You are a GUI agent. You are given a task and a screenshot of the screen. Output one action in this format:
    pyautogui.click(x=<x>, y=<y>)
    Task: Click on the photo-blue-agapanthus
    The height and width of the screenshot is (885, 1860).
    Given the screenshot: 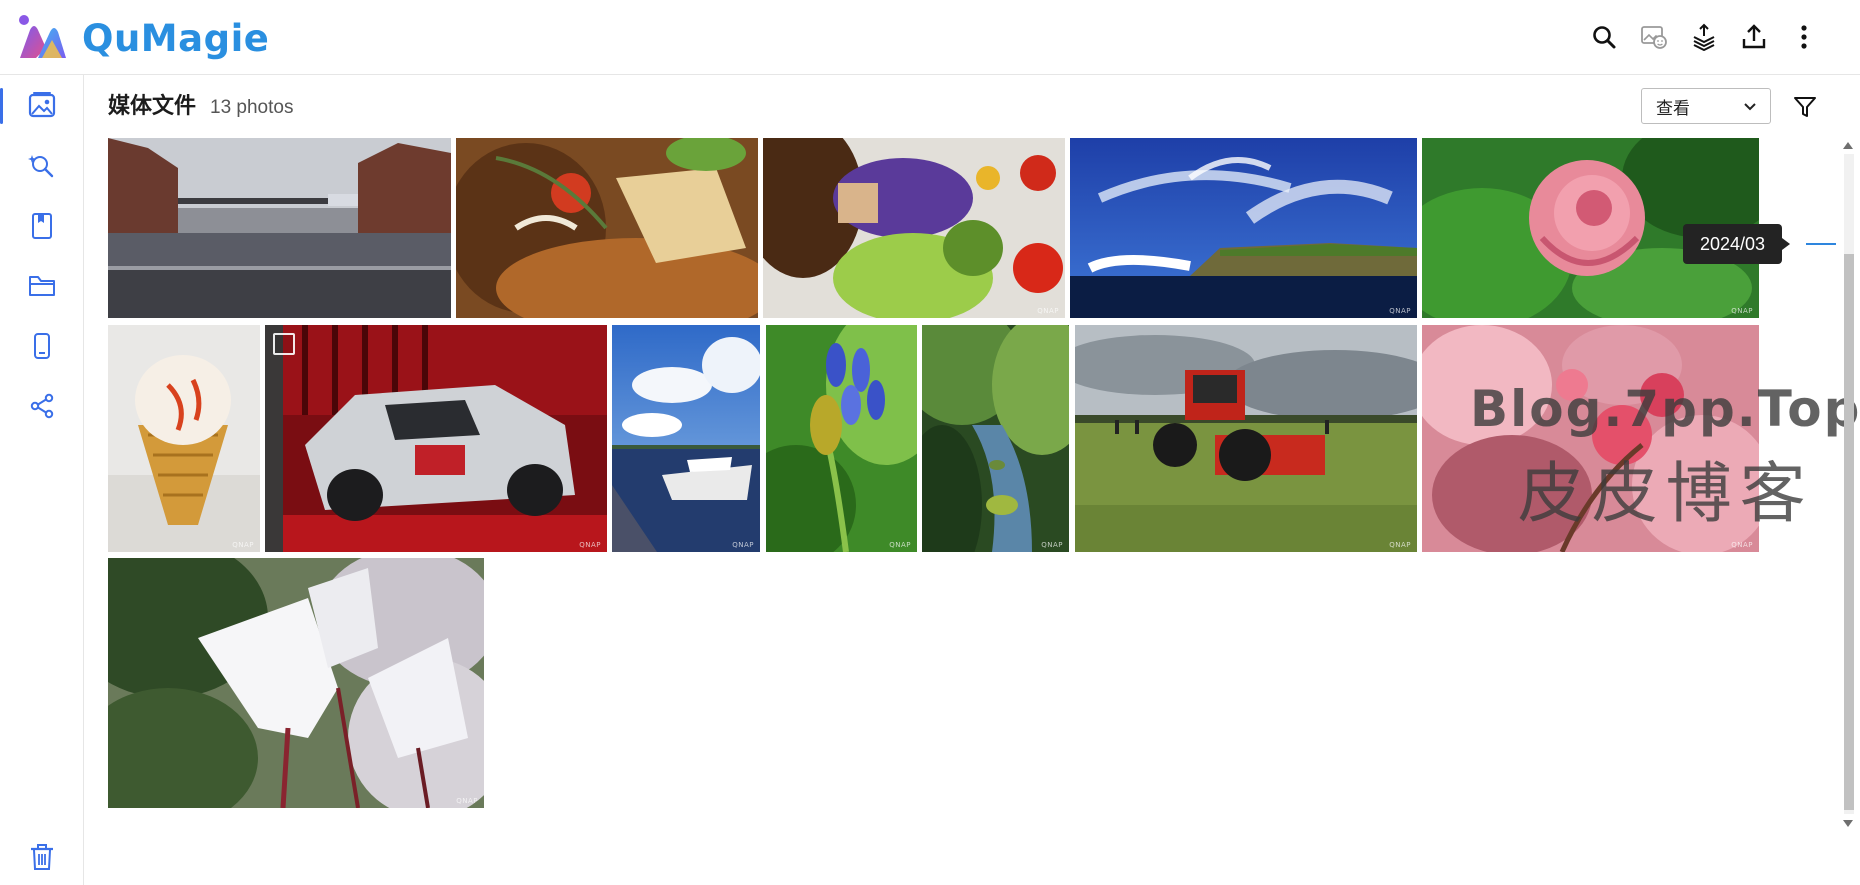 What is the action you would take?
    pyautogui.click(x=841, y=438)
    